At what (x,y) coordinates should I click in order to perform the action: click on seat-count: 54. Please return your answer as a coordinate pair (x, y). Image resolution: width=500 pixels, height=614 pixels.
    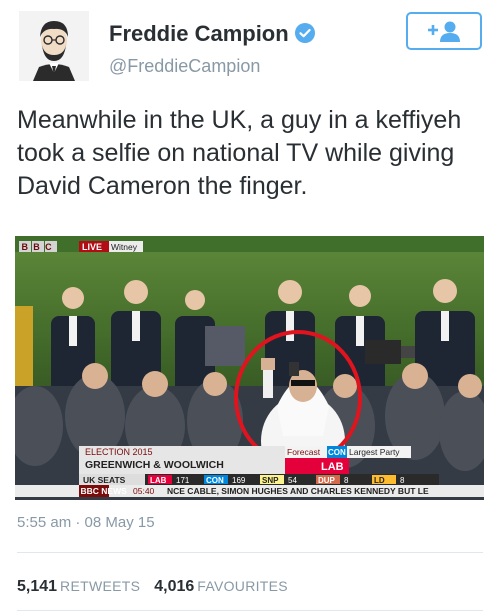
    Looking at the image, I should click on (292, 480).